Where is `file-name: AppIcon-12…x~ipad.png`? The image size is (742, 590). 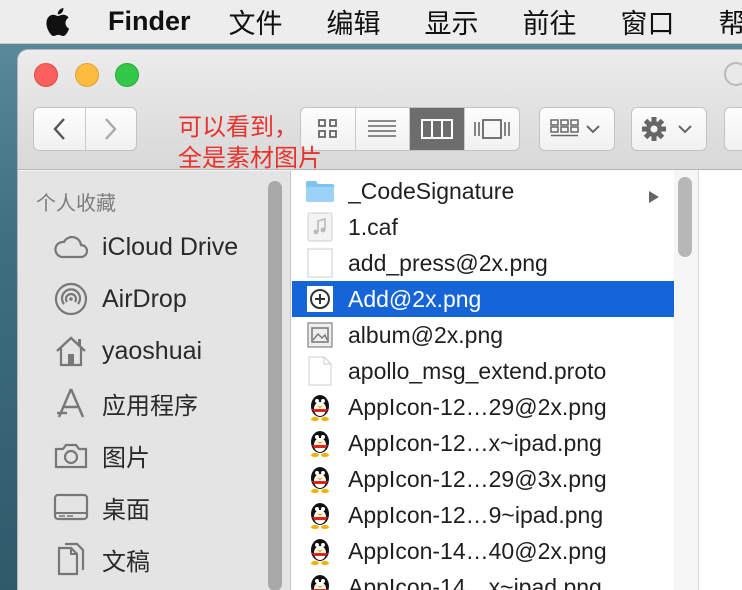 file-name: AppIcon-12…x~ipad.png is located at coordinates (475, 442).